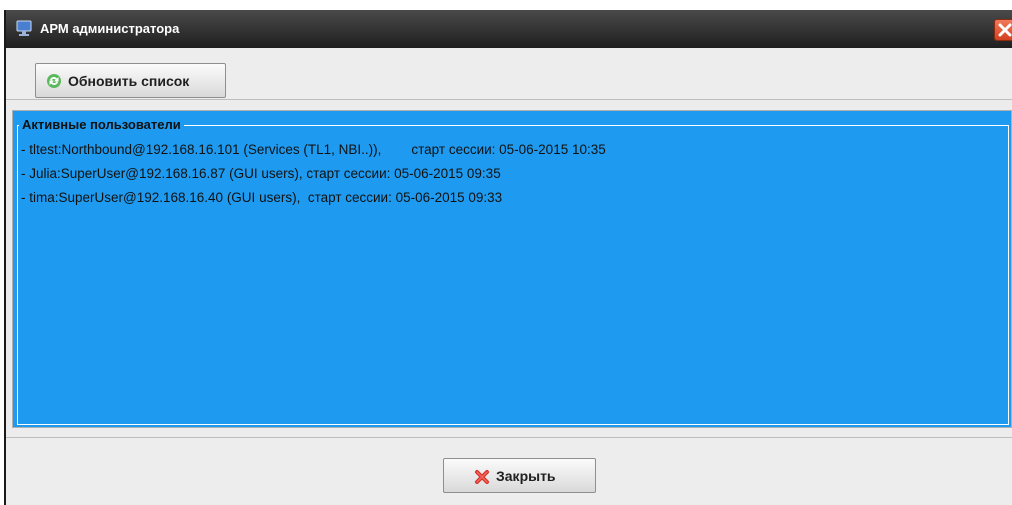  Describe the element at coordinates (509, 74) in the screenshot. I see `toolbar: Обновить список` at that location.